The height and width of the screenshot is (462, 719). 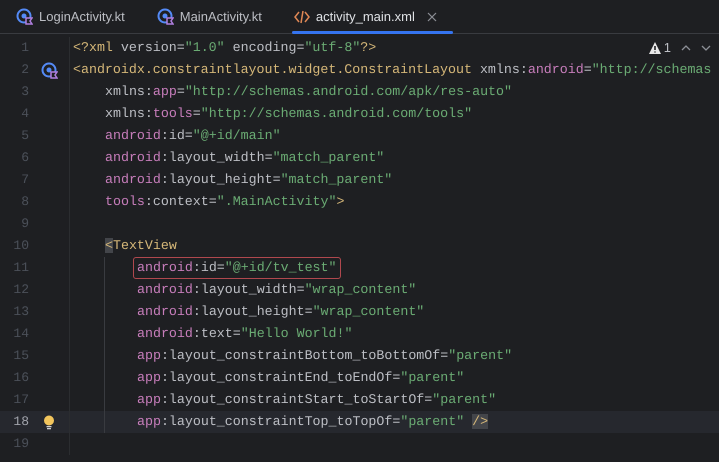 I want to click on code-line: <androidx.constraintlayout.widget.ConstraintLayout xmlns:android="http://schemas, so click(x=392, y=70).